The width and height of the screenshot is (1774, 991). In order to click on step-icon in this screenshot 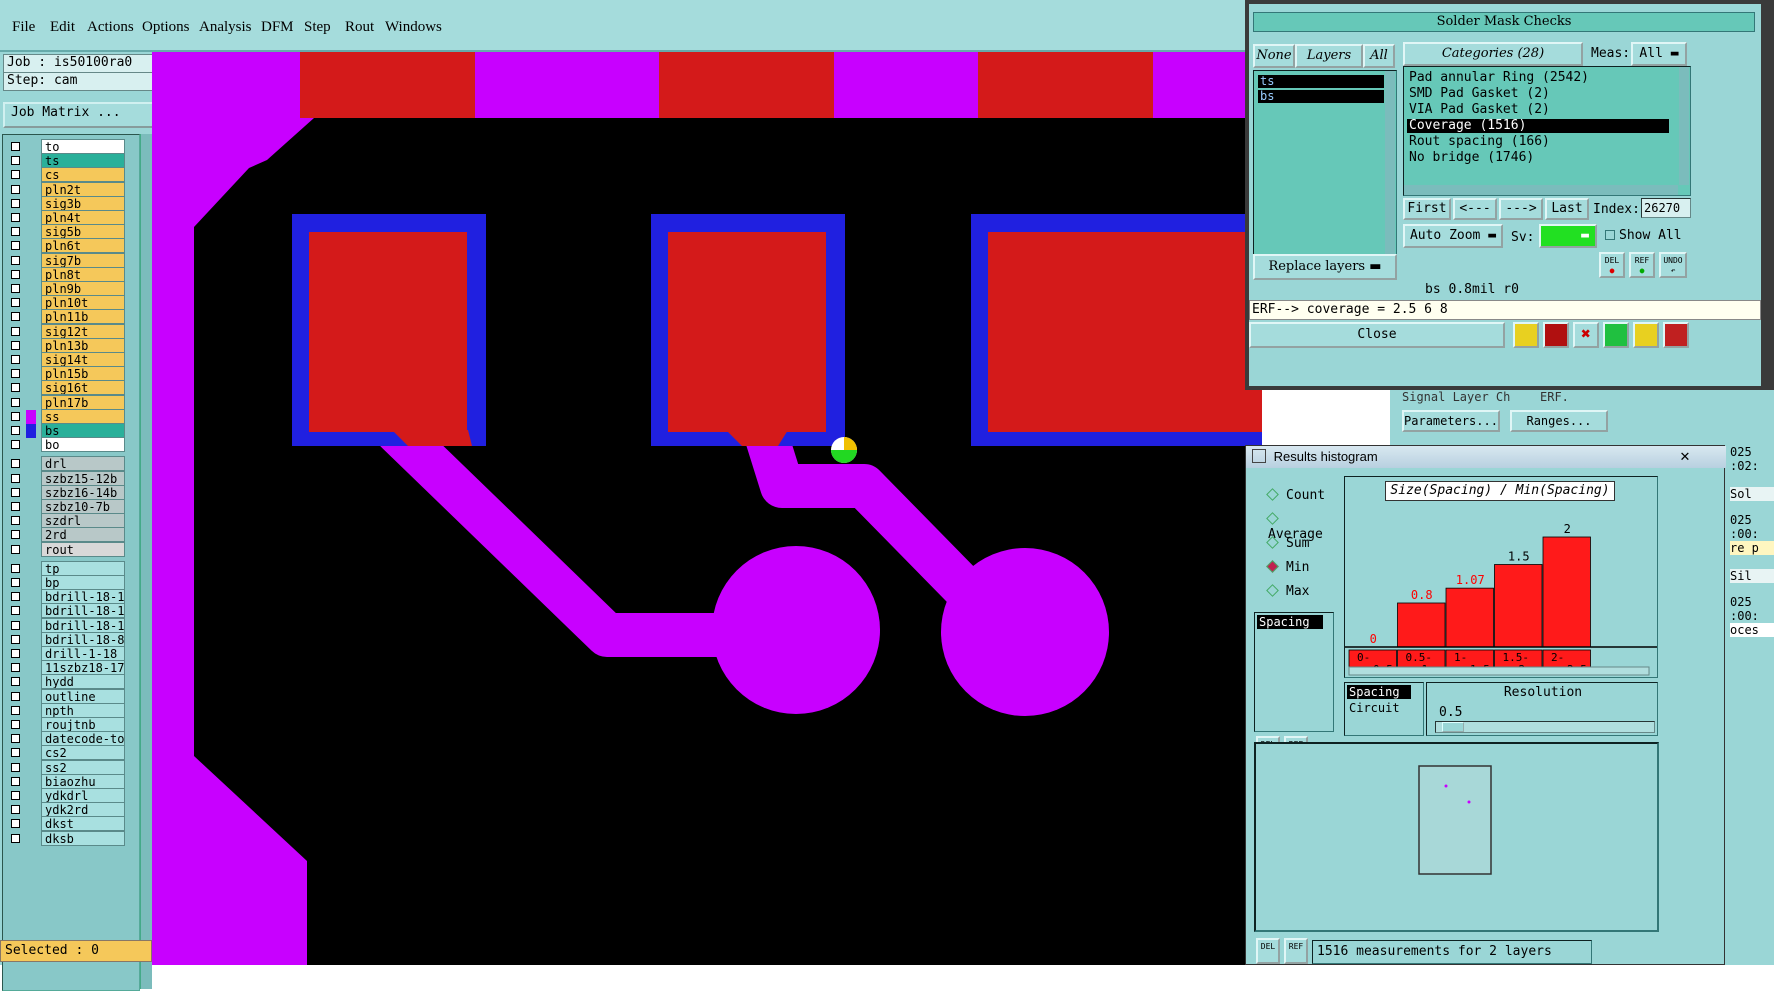, I will do `click(1616, 335)`.